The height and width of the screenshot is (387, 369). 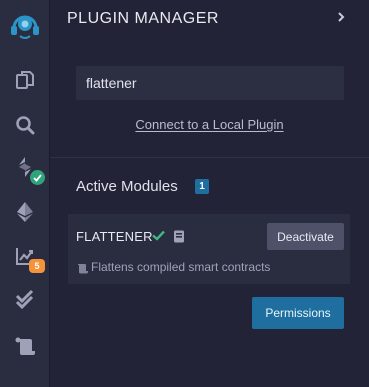 I want to click on documentation-icon, so click(x=179, y=236).